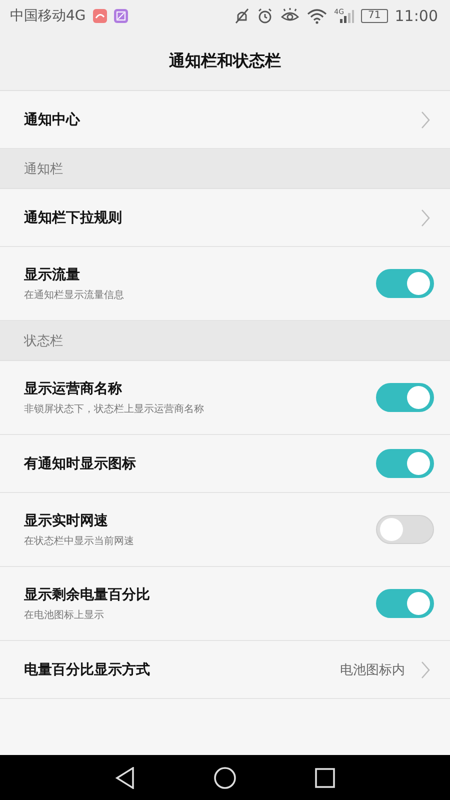  Describe the element at coordinates (372, 670) in the screenshot. I see `setting-value: 电池图标内` at that location.